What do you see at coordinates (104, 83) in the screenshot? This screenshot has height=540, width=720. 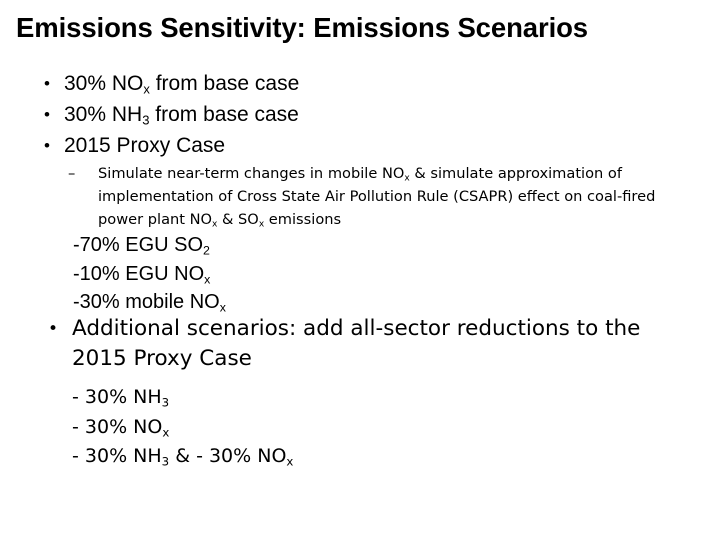 I see `list-item-text-prefix: 30% NO` at bounding box center [104, 83].